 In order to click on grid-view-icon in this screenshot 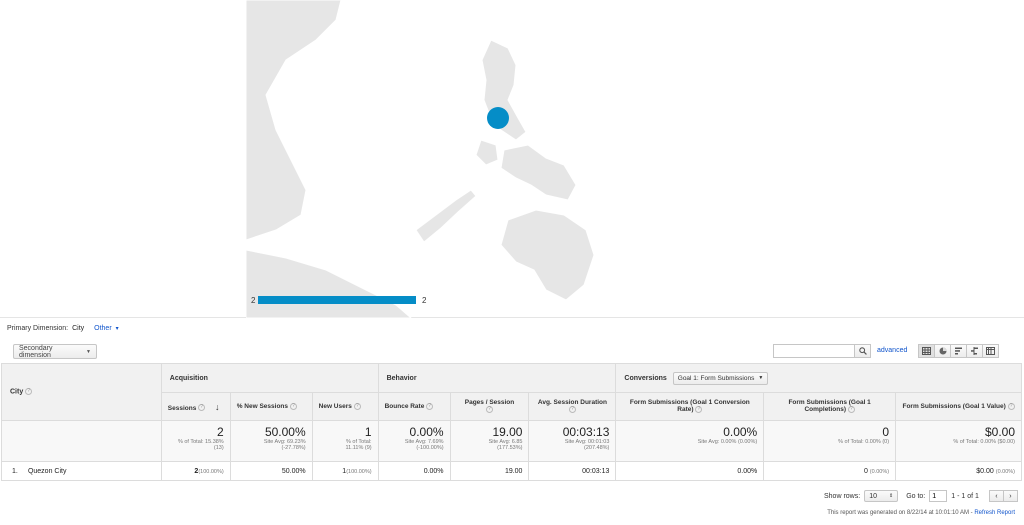, I will do `click(926, 351)`.